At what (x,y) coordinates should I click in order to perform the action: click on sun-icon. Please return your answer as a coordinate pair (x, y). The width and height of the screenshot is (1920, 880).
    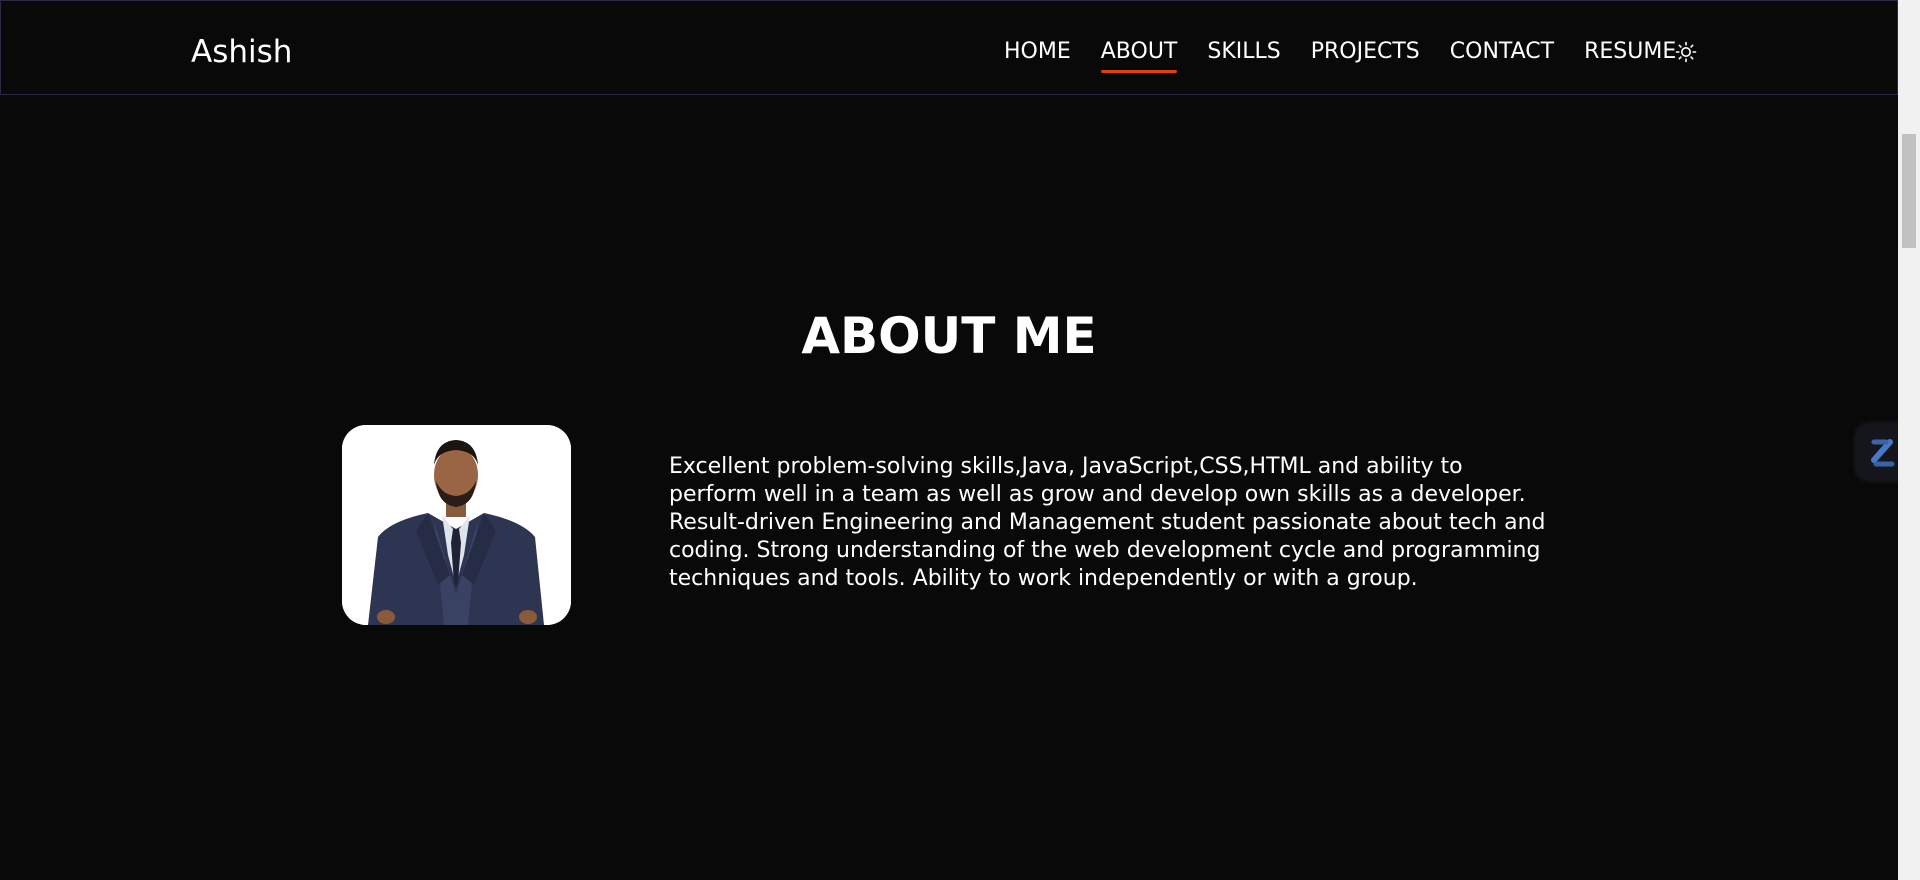
    Looking at the image, I should click on (1686, 52).